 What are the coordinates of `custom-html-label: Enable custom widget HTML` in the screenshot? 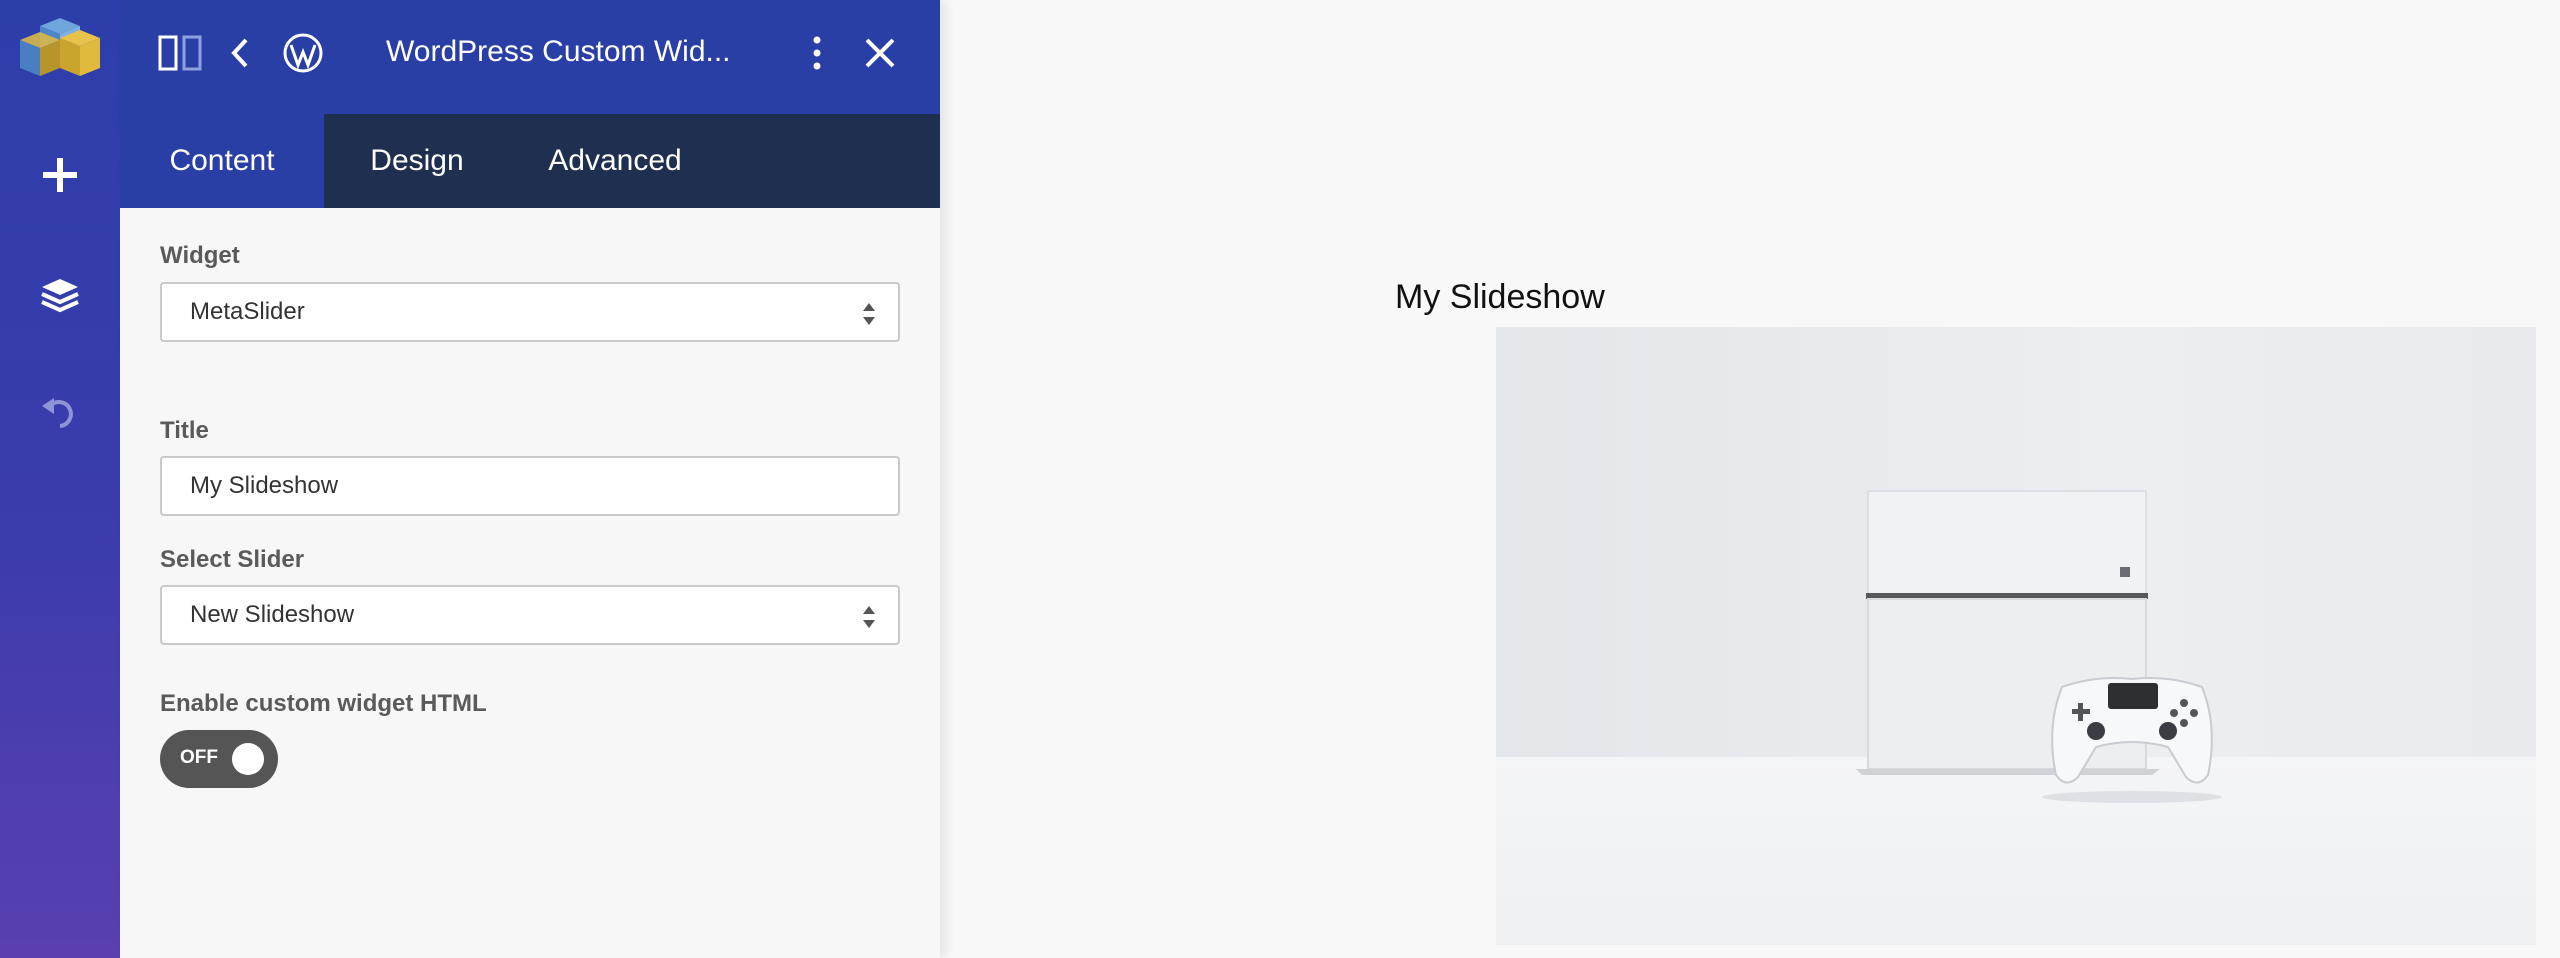 It's located at (323, 703).